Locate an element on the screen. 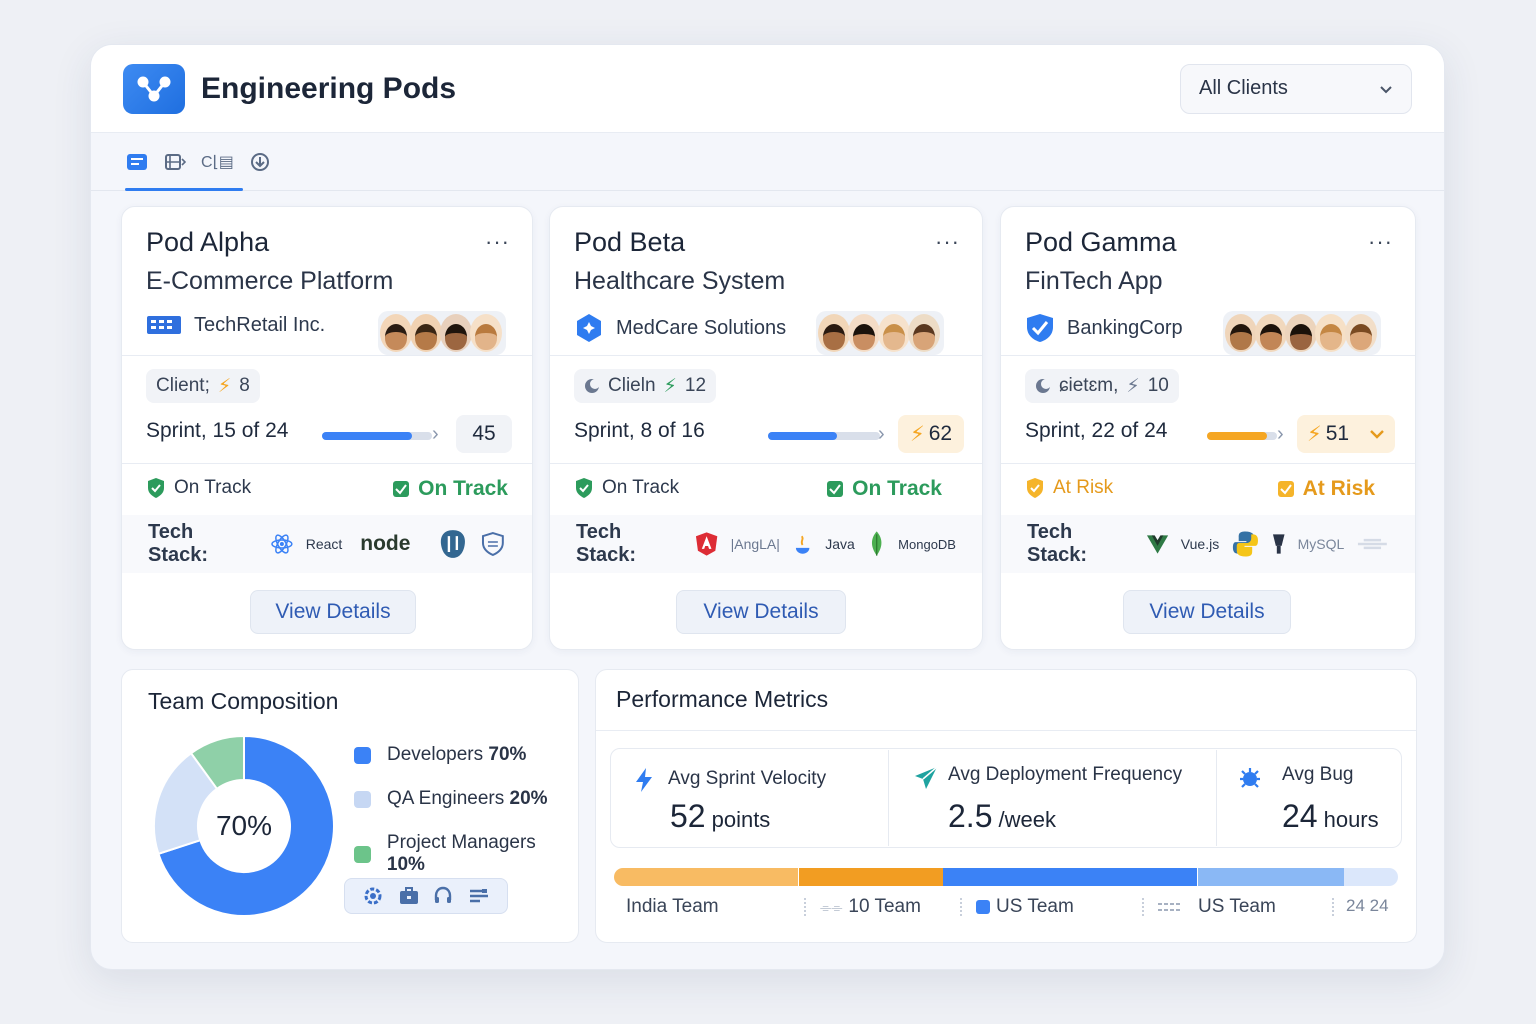  client-filter-select: All Clients is located at coordinates (1296, 88).